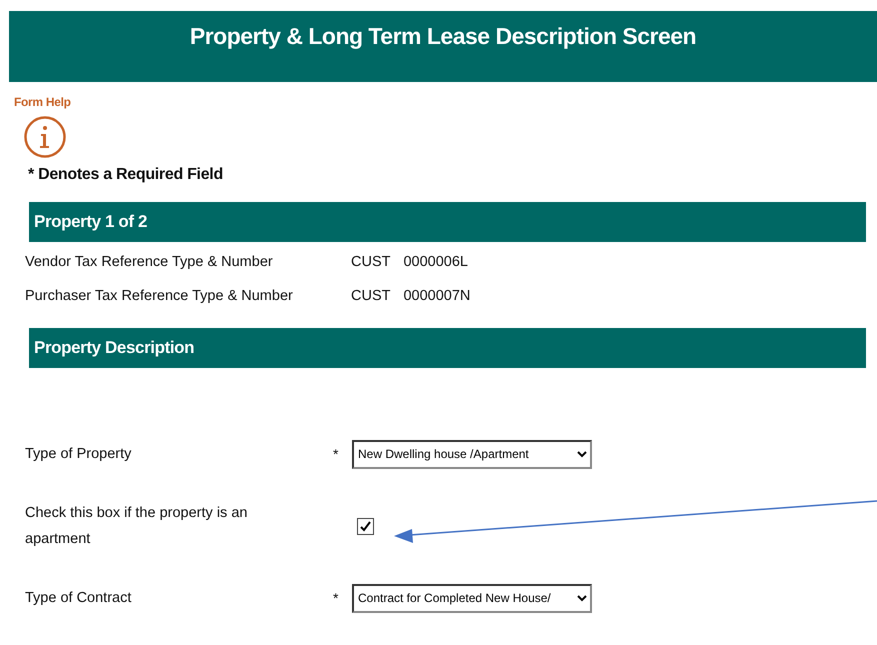 This screenshot has width=877, height=645. Describe the element at coordinates (149, 262) in the screenshot. I see `field-label: Vendor Tax Reference Type & Number` at that location.